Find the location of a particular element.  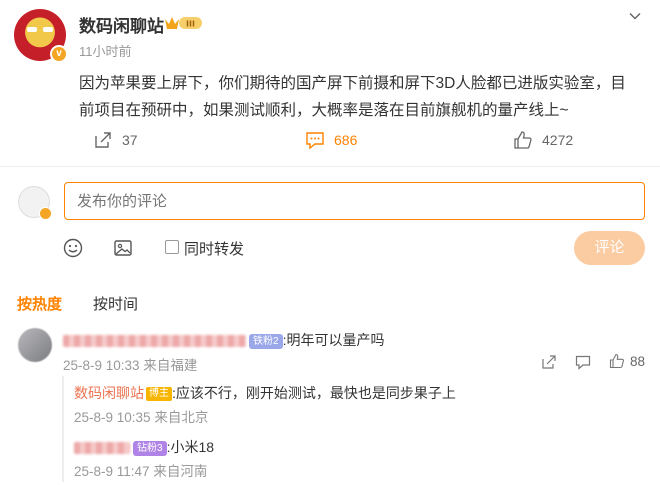

comment-icon is located at coordinates (315, 141).